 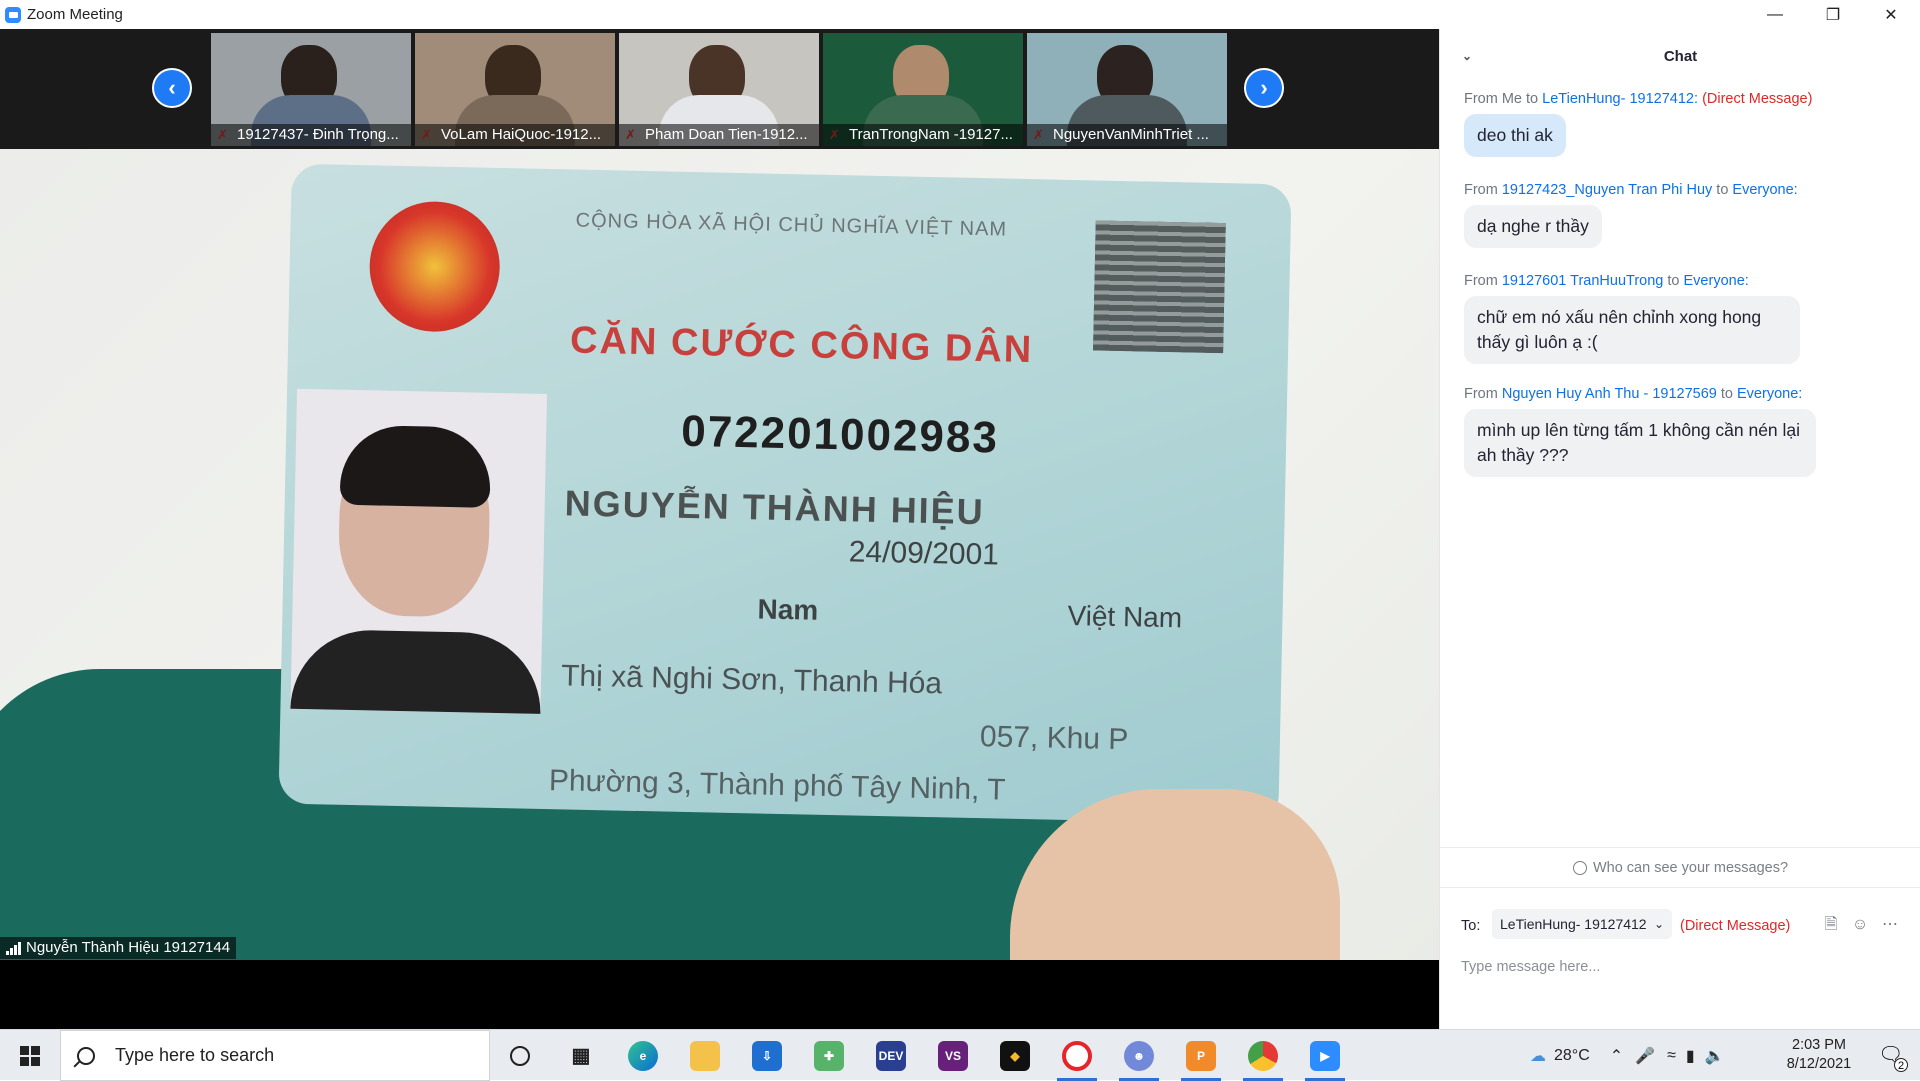 I want to click on message-sender: 19127601 TranHuuTrong, so click(x=1583, y=281).